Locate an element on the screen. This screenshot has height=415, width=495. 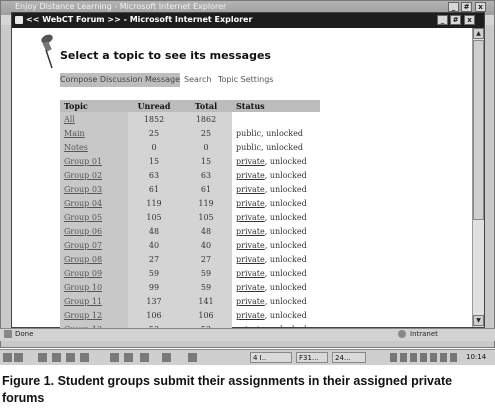
total-count: 119 is located at coordinates (206, 203).